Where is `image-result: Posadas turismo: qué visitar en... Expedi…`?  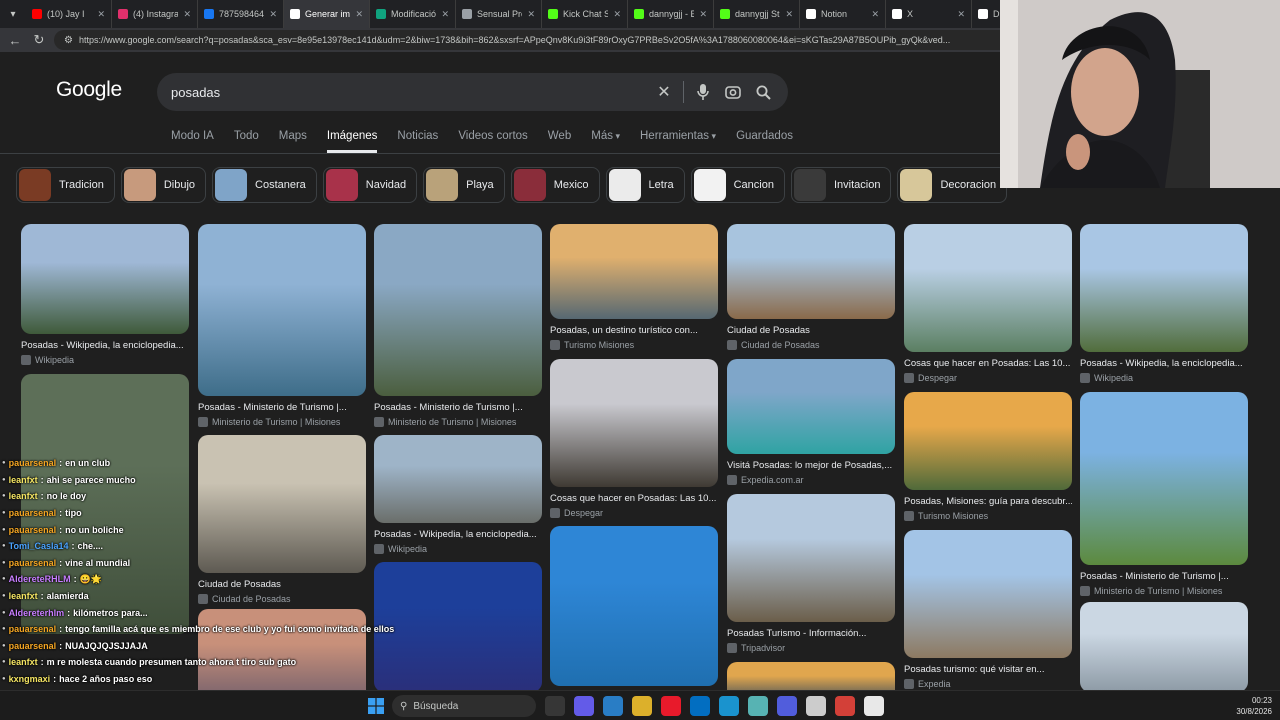
image-result: Posadas turismo: qué visitar en... Expedi… is located at coordinates (988, 609).